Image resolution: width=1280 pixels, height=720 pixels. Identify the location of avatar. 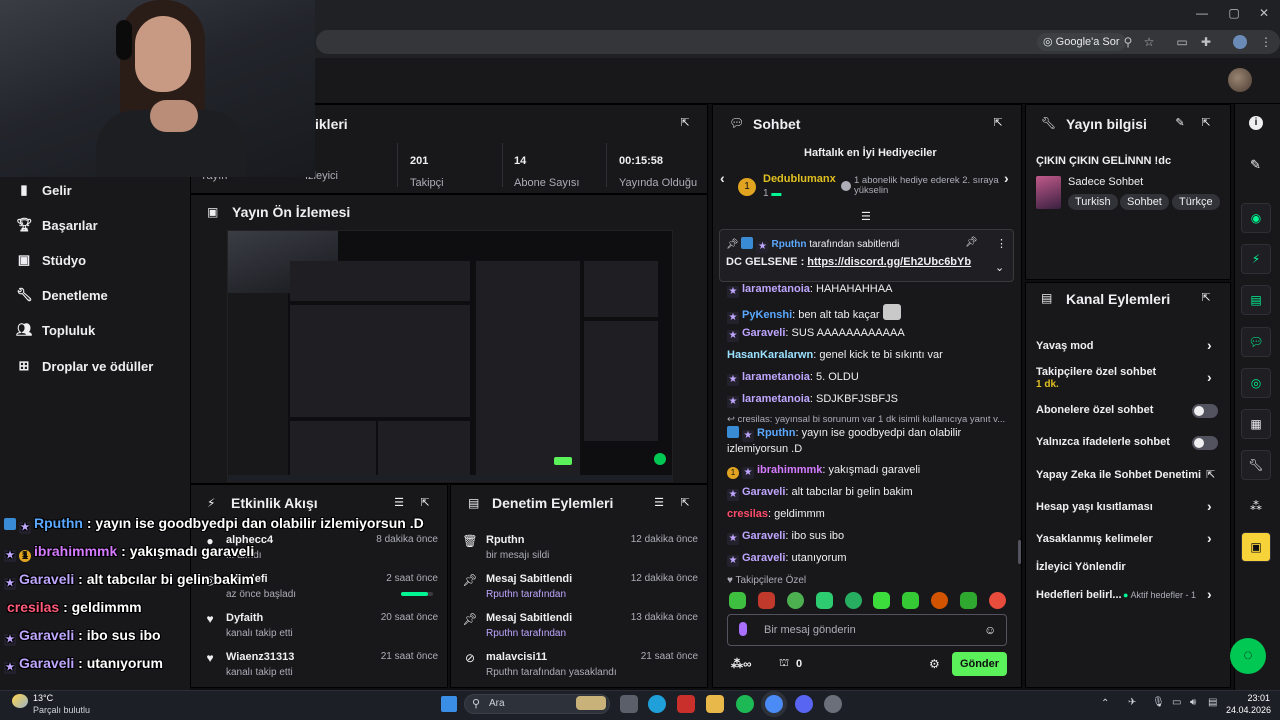
(1240, 80).